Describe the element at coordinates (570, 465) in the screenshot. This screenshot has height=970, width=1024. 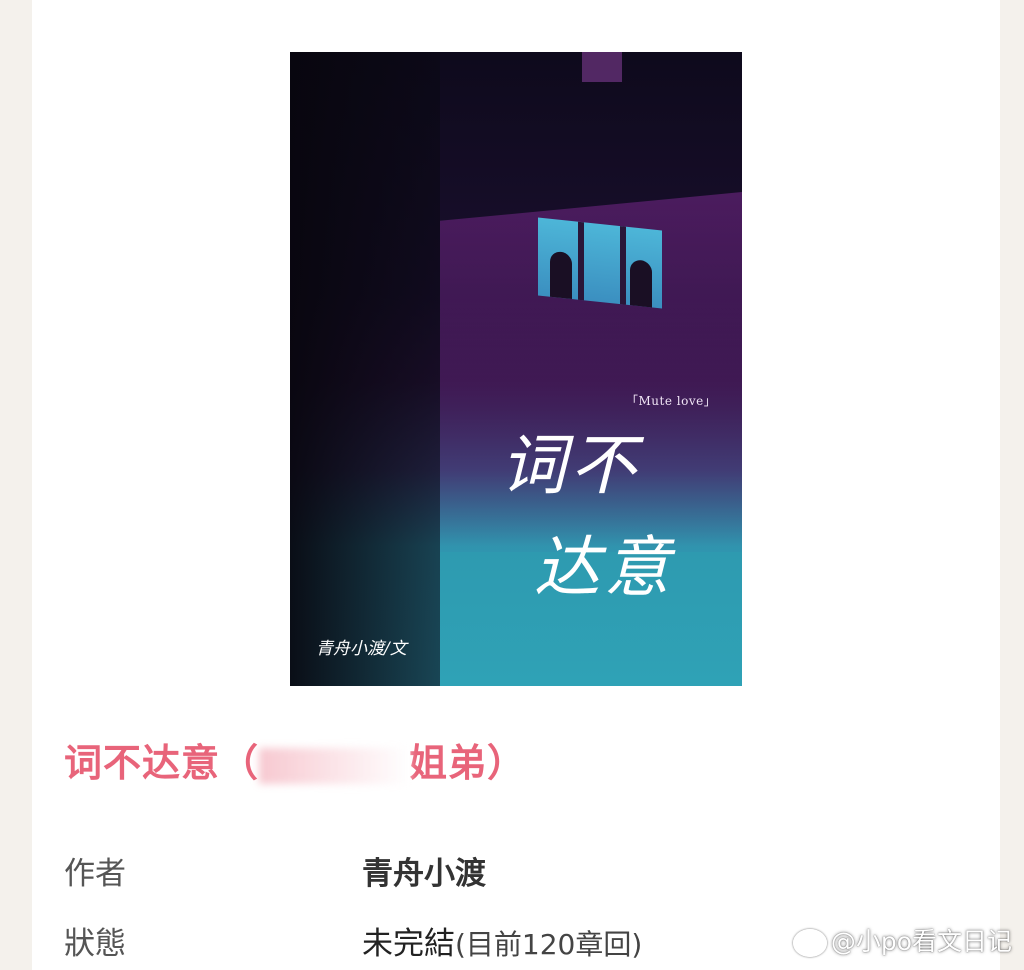
I see `cover-title-line-1: 词不` at that location.